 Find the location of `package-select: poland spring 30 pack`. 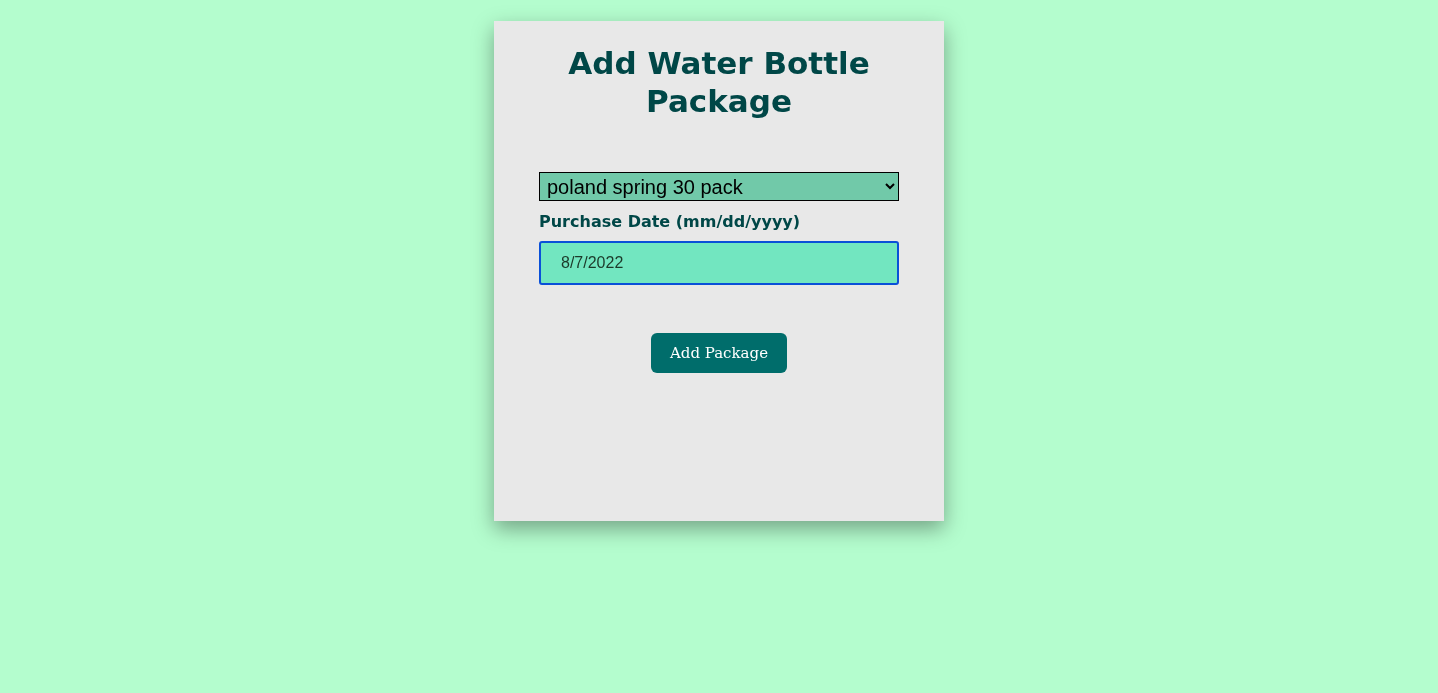

package-select: poland spring 30 pack is located at coordinates (719, 186).